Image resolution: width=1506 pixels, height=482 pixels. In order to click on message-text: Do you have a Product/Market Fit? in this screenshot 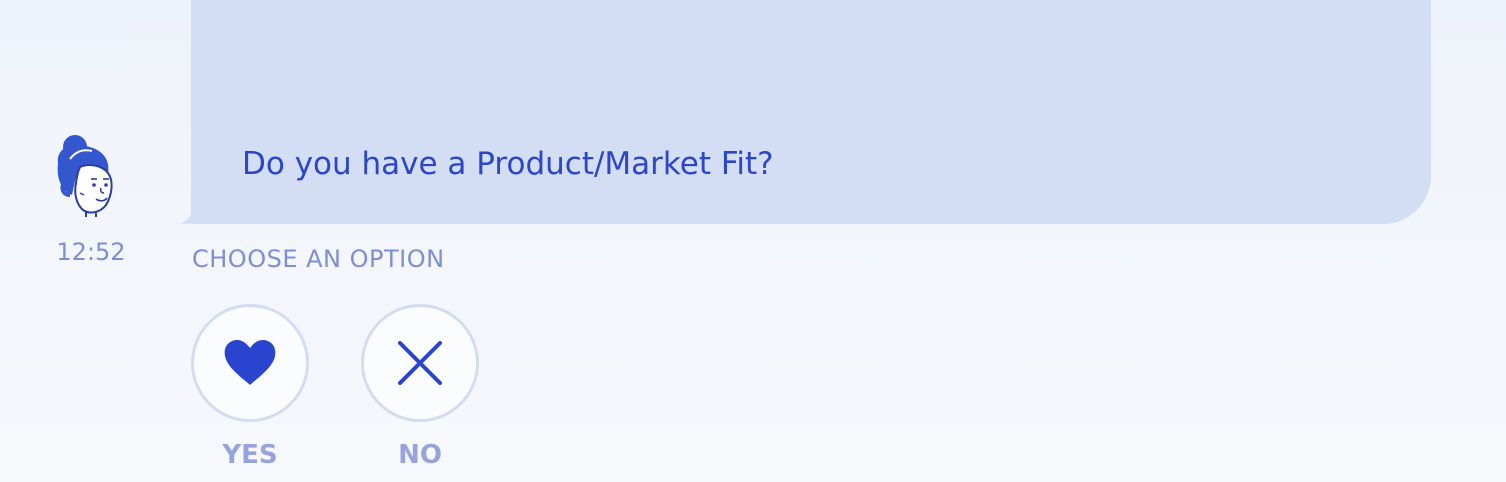, I will do `click(508, 164)`.